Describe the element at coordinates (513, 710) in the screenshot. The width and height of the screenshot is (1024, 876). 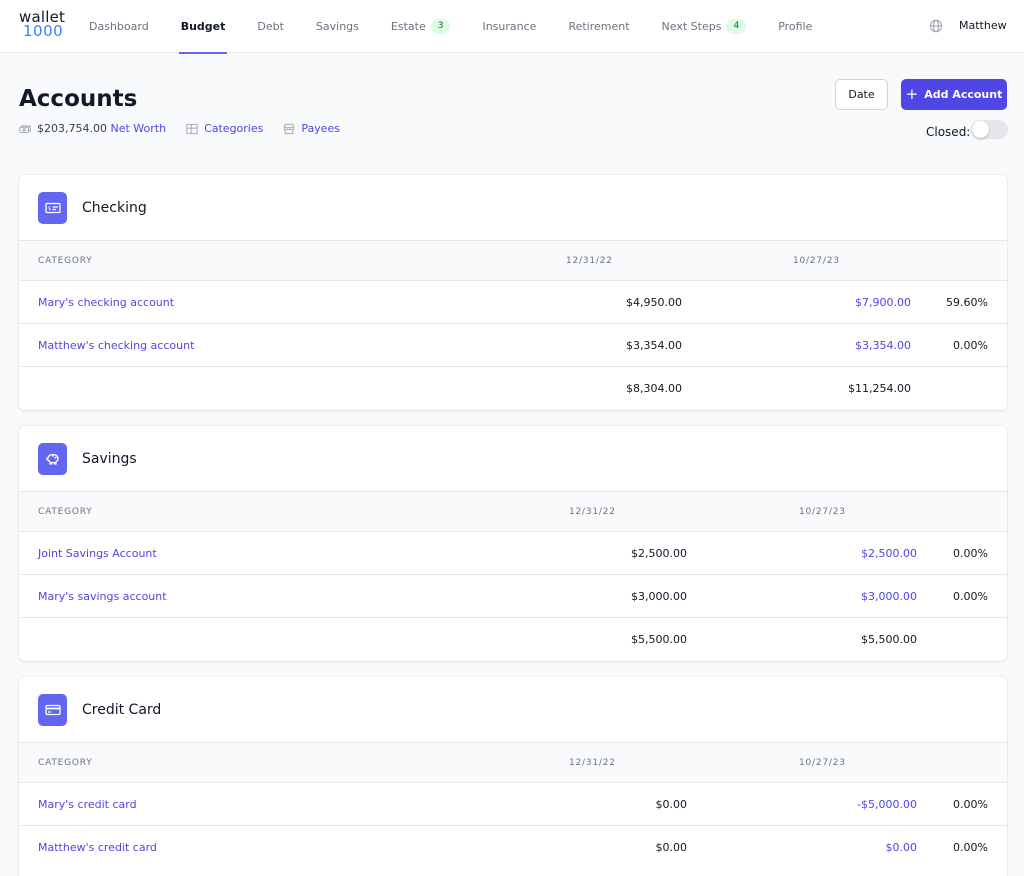
I see `card-header: Credit Card` at that location.